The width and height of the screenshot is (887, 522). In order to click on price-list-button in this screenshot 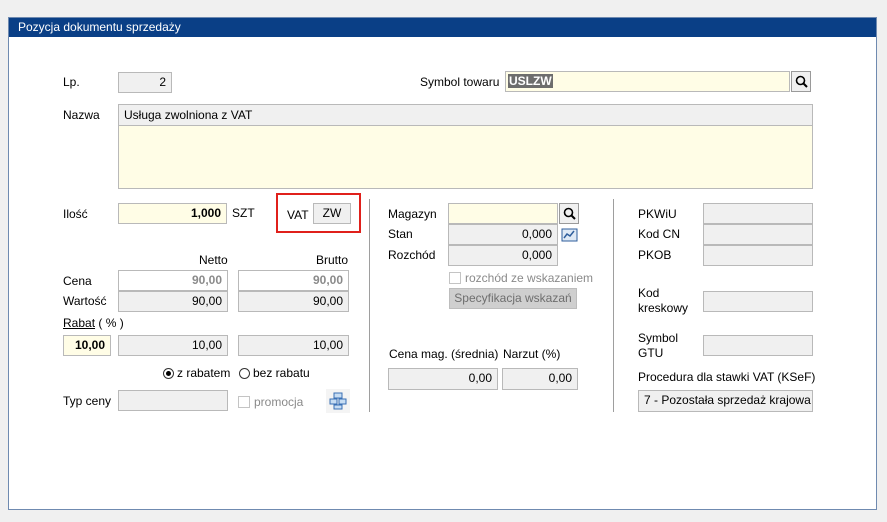, I will do `click(338, 401)`.